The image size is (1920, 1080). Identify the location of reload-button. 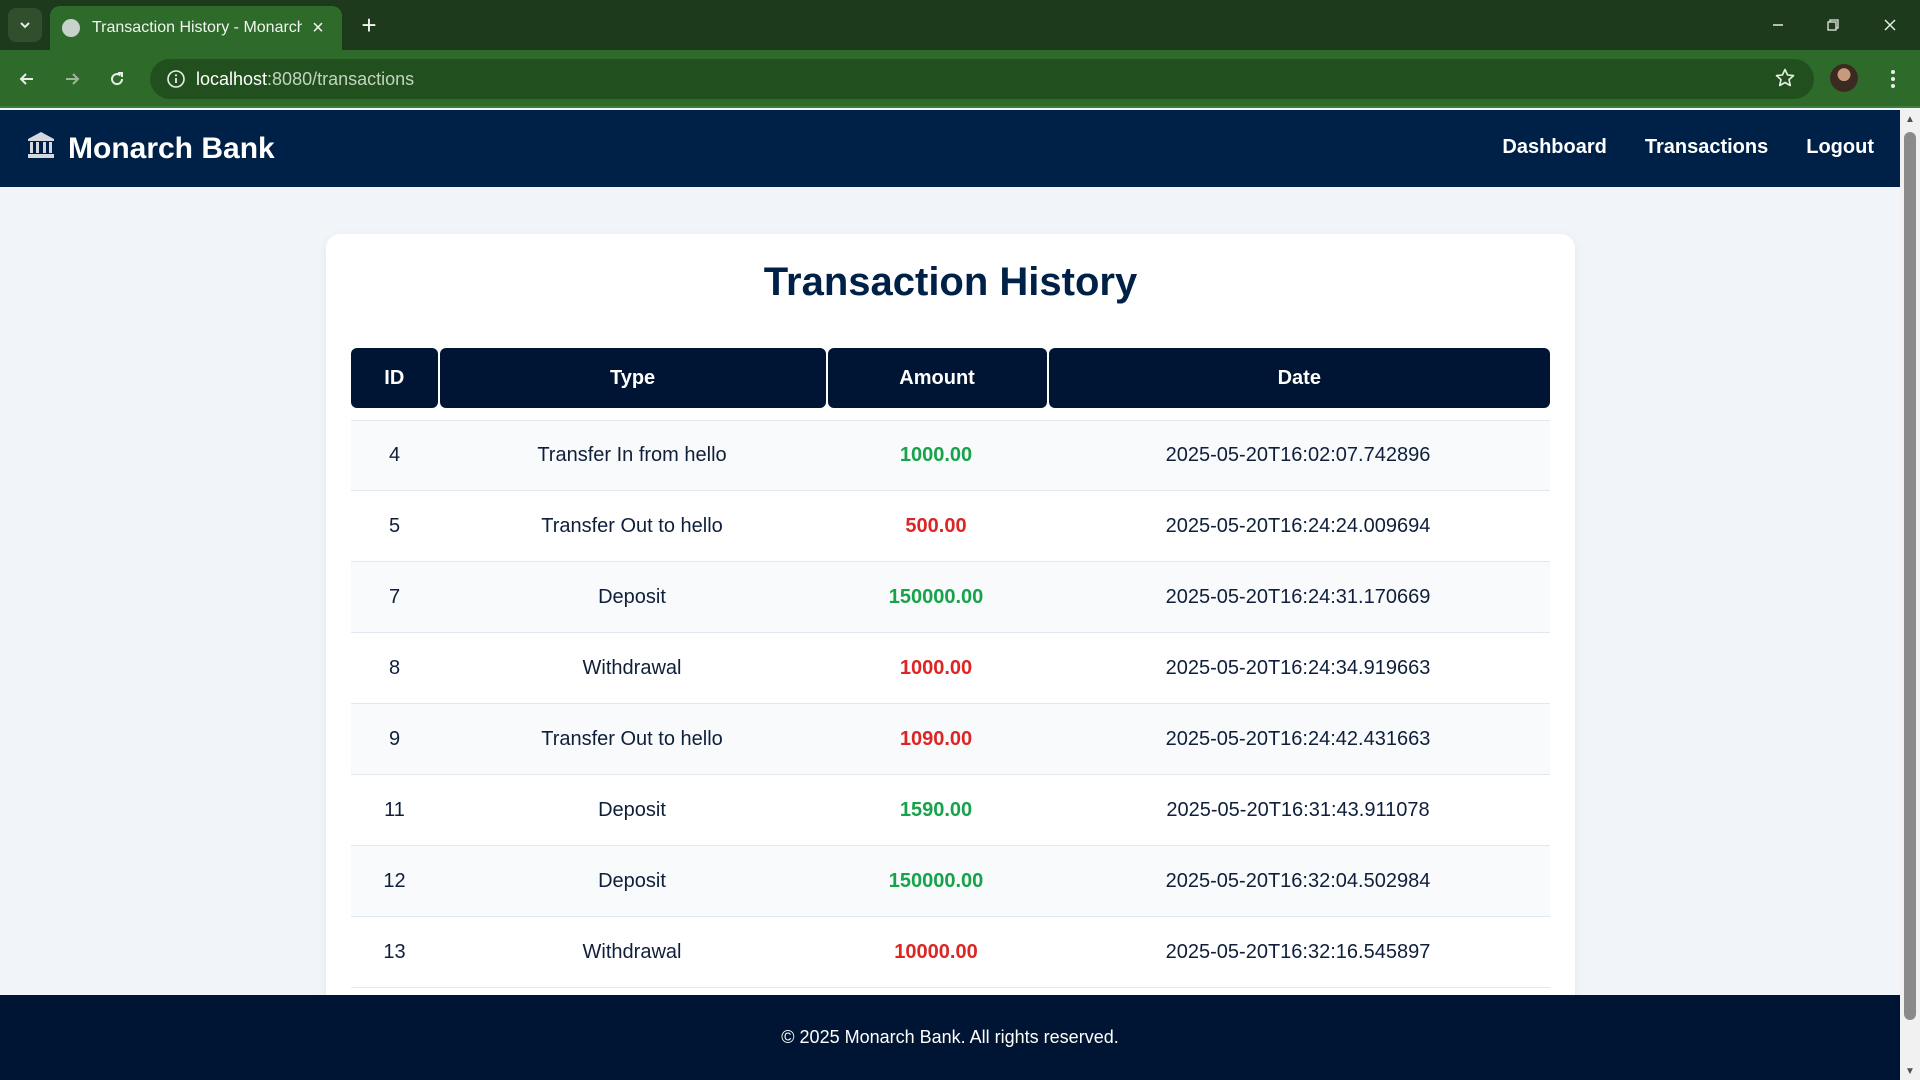
(117, 79).